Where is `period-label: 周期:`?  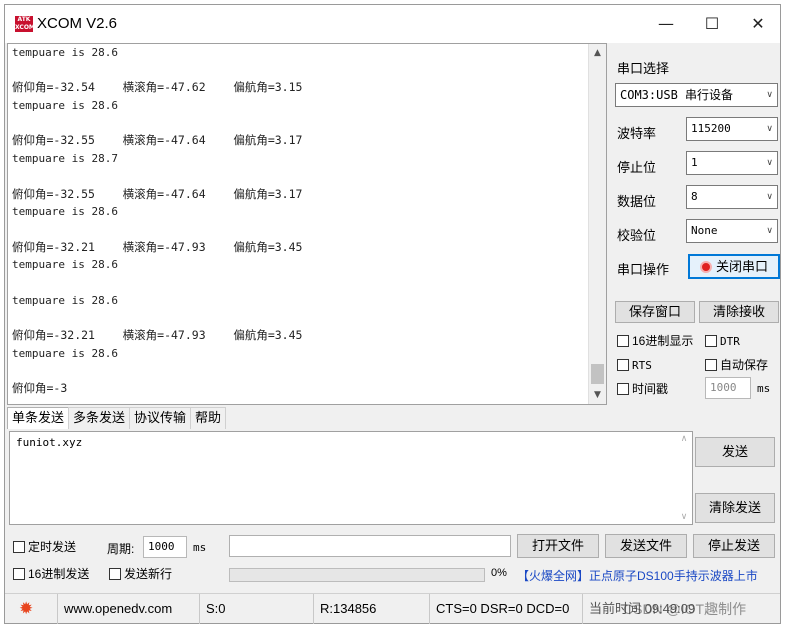 period-label: 周期: is located at coordinates (121, 549).